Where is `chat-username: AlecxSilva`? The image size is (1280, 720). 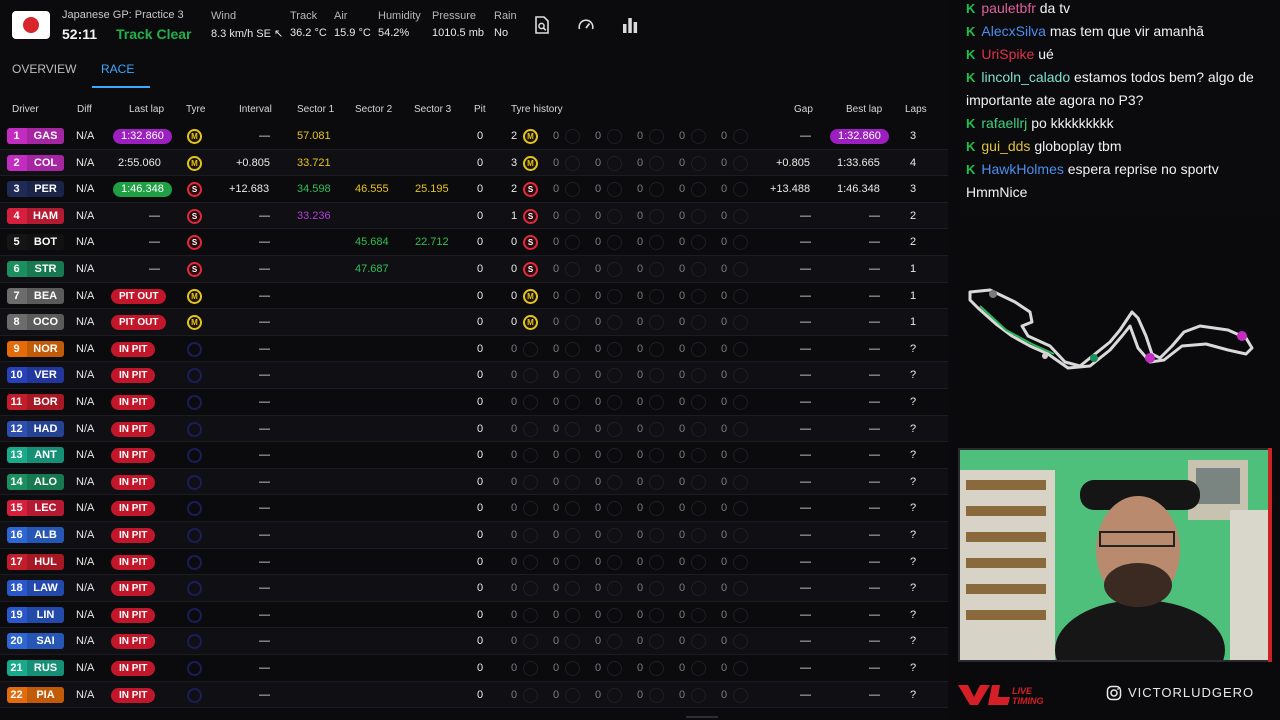
chat-username: AlecxSilva is located at coordinates (1013, 31).